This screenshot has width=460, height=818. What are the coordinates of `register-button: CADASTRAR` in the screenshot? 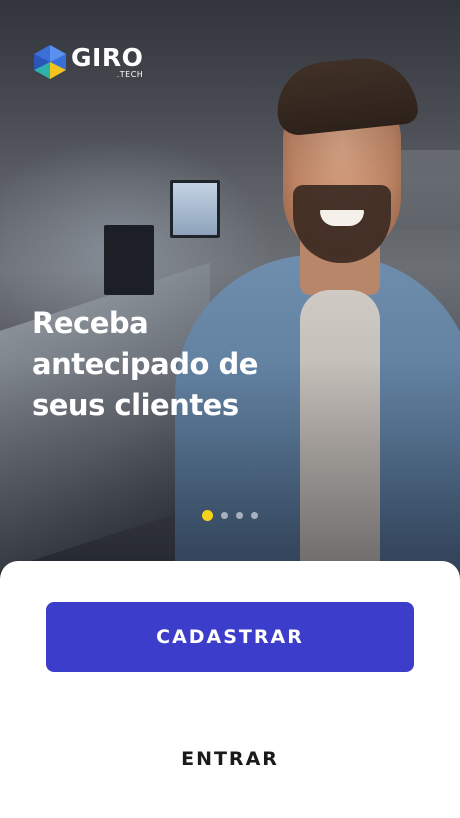 It's located at (230, 637).